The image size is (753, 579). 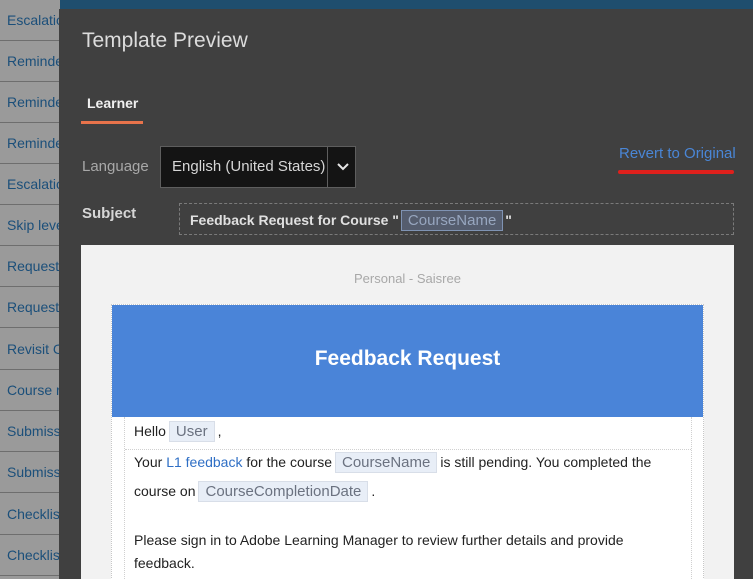 I want to click on greeting-suffix: ,, so click(x=219, y=431).